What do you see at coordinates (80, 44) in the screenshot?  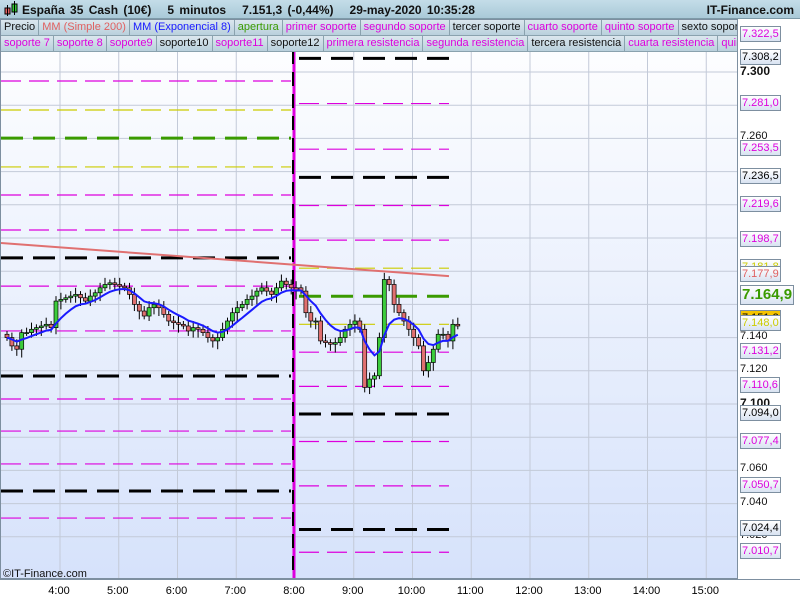 I see `legend-item: soporte 8` at bounding box center [80, 44].